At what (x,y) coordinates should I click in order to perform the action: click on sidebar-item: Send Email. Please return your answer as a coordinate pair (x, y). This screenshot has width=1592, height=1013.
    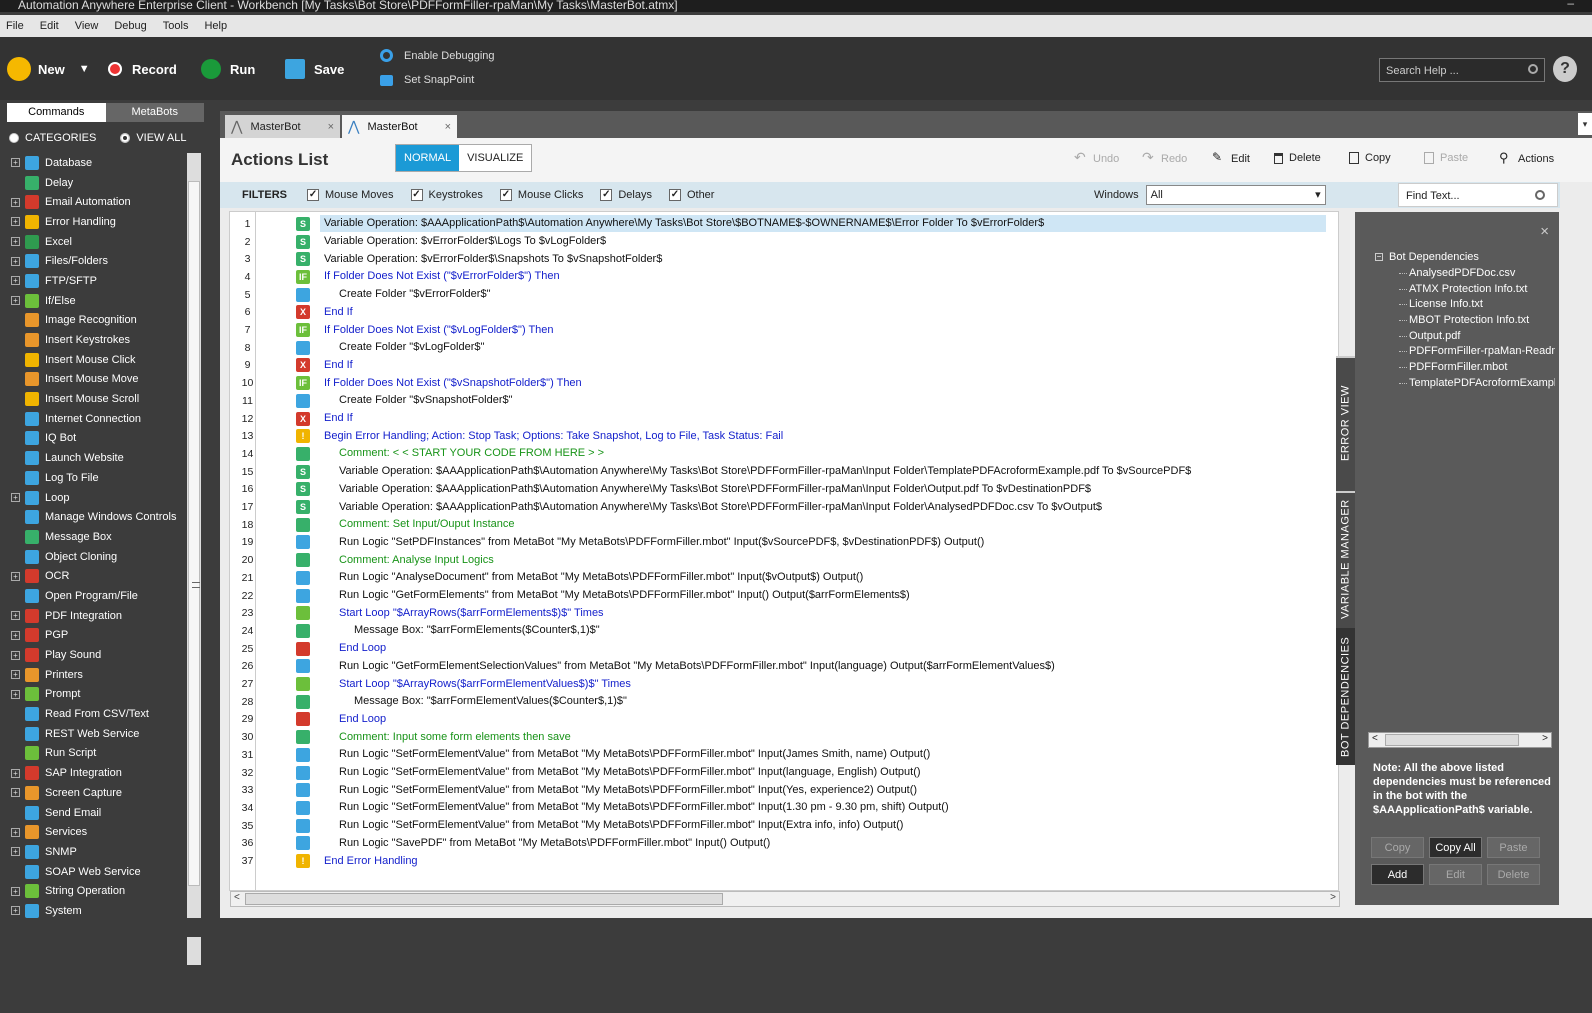
    Looking at the image, I should click on (96, 813).